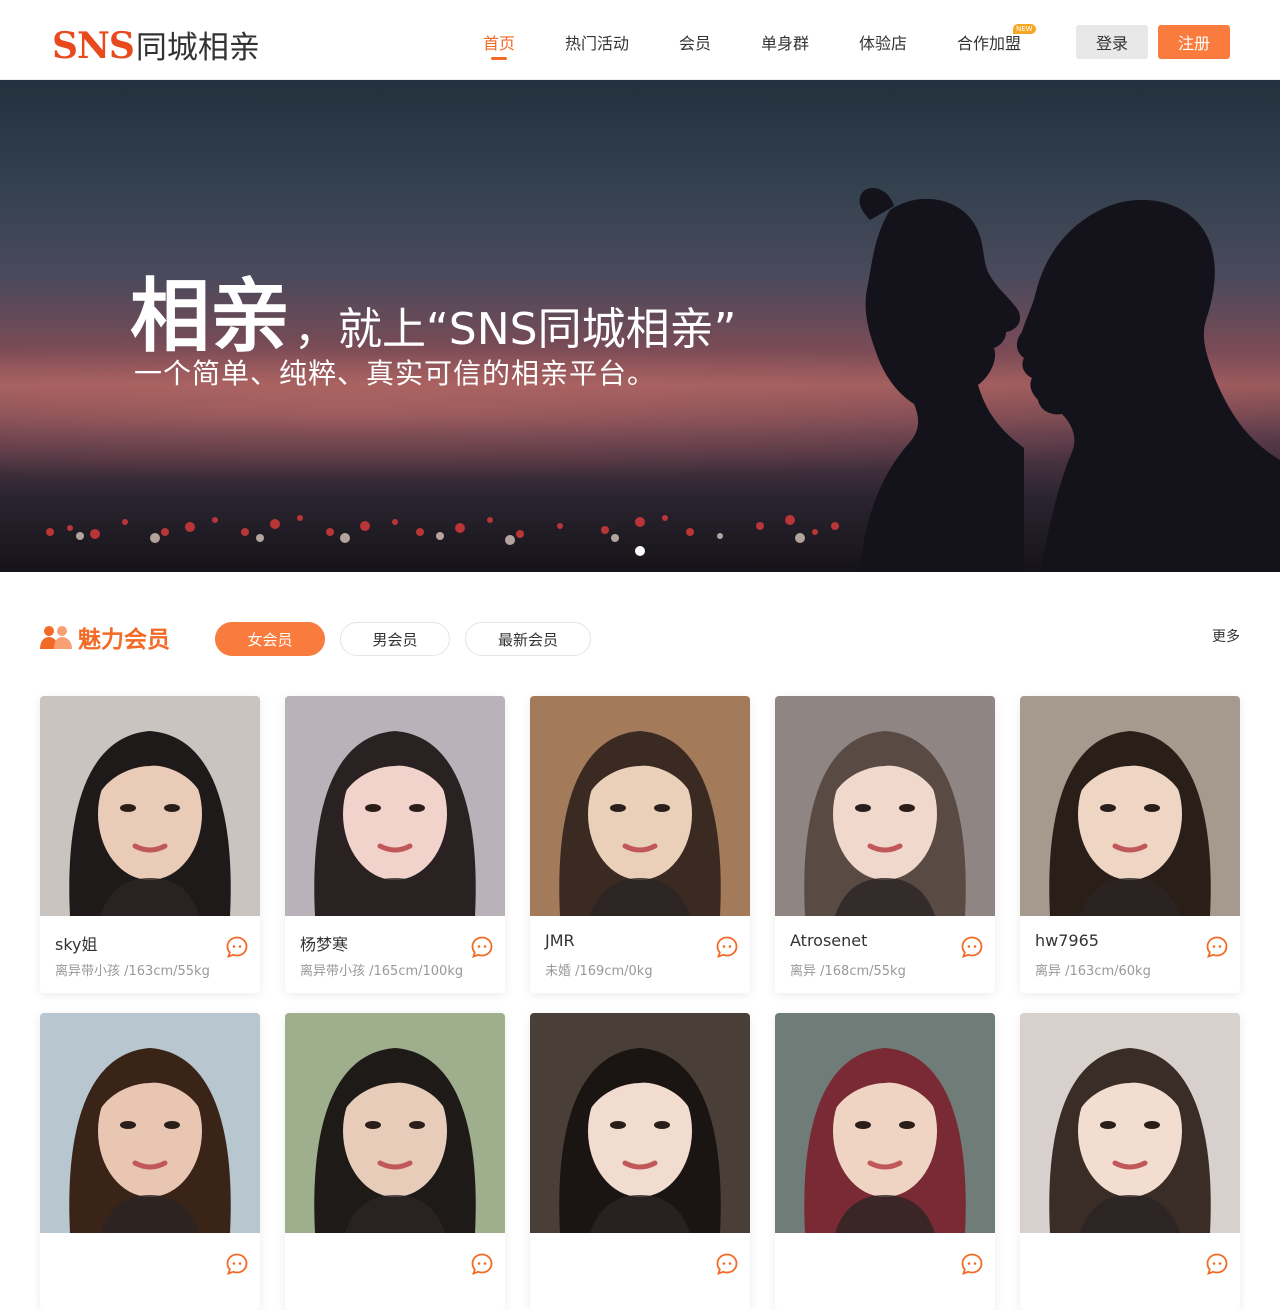  I want to click on member-info: hw7965 离异 /163cm/60kg, so click(1130, 954).